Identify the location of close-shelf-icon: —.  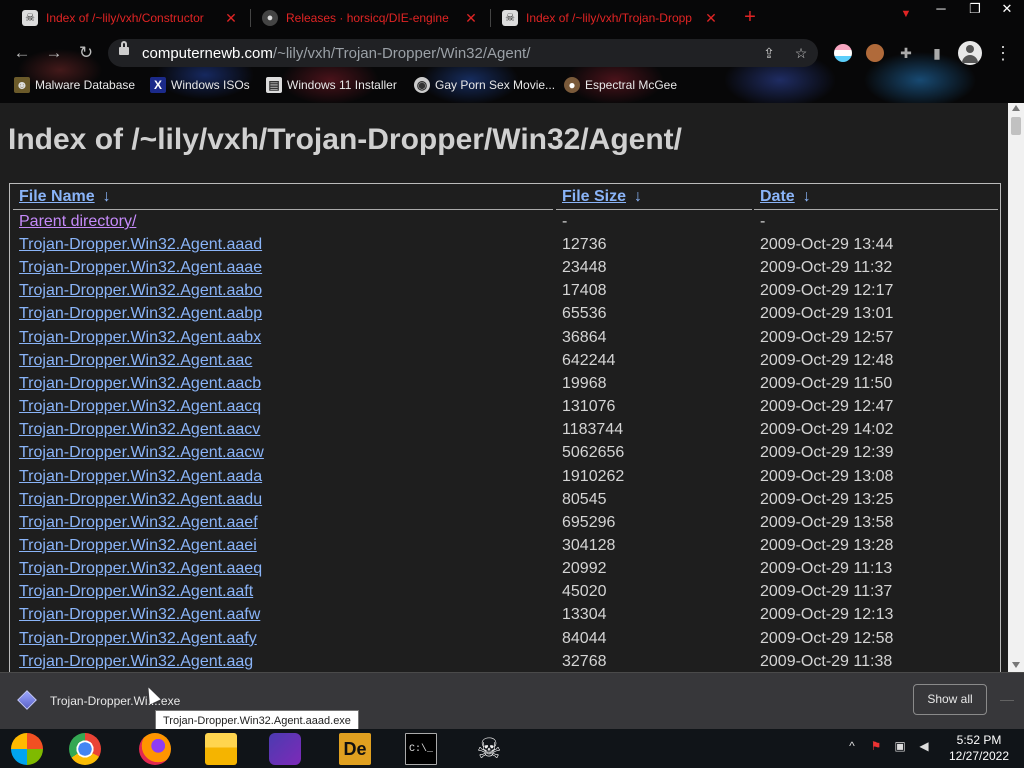
(1007, 700).